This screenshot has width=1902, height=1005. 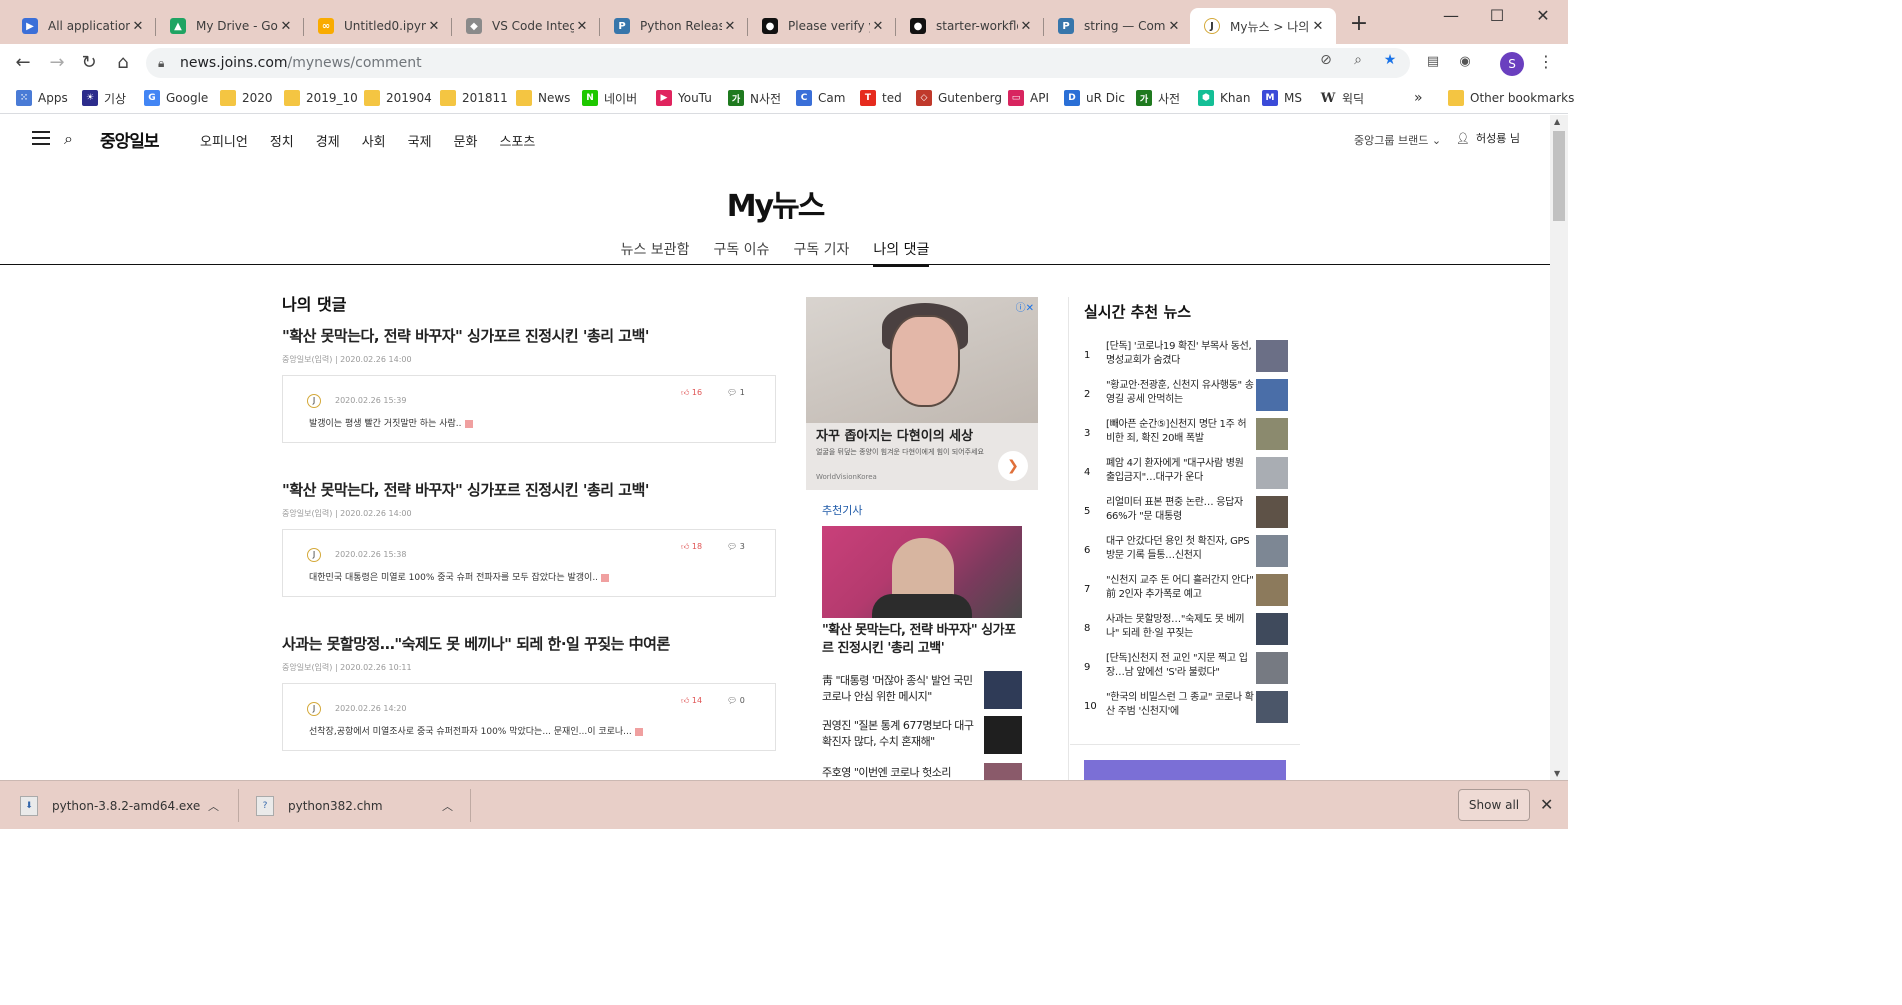 What do you see at coordinates (82, 26) in the screenshot?
I see `tab-0: ▶ All applications - ✕` at bounding box center [82, 26].